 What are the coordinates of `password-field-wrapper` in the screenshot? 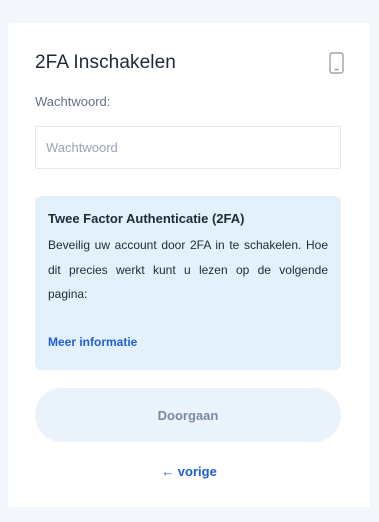 It's located at (188, 147).